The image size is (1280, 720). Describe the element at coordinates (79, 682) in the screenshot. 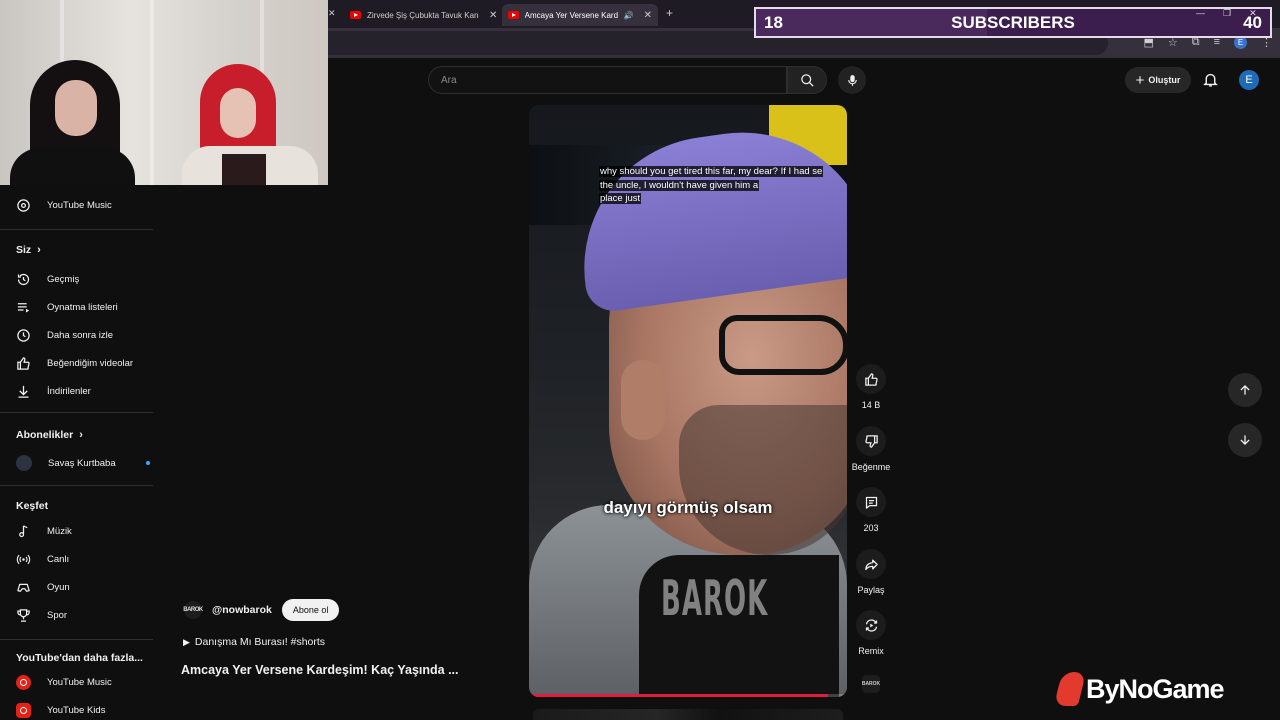

I see `sidebar-item-label: YouTube Music` at that location.